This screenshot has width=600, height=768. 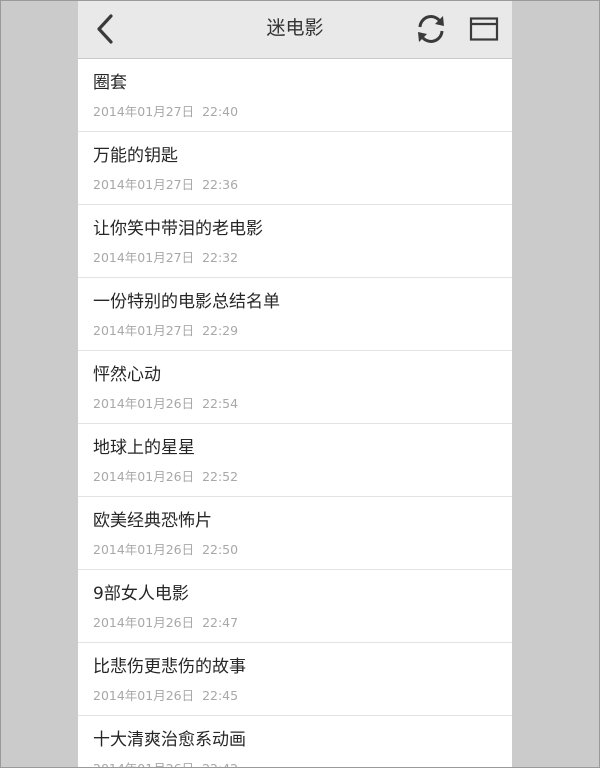 I want to click on item-title: 一份特别的电影总结名单, so click(x=186, y=302).